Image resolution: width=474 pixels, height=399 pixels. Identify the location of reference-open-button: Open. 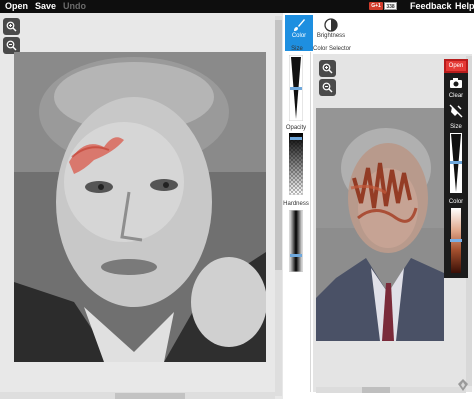
(456, 66).